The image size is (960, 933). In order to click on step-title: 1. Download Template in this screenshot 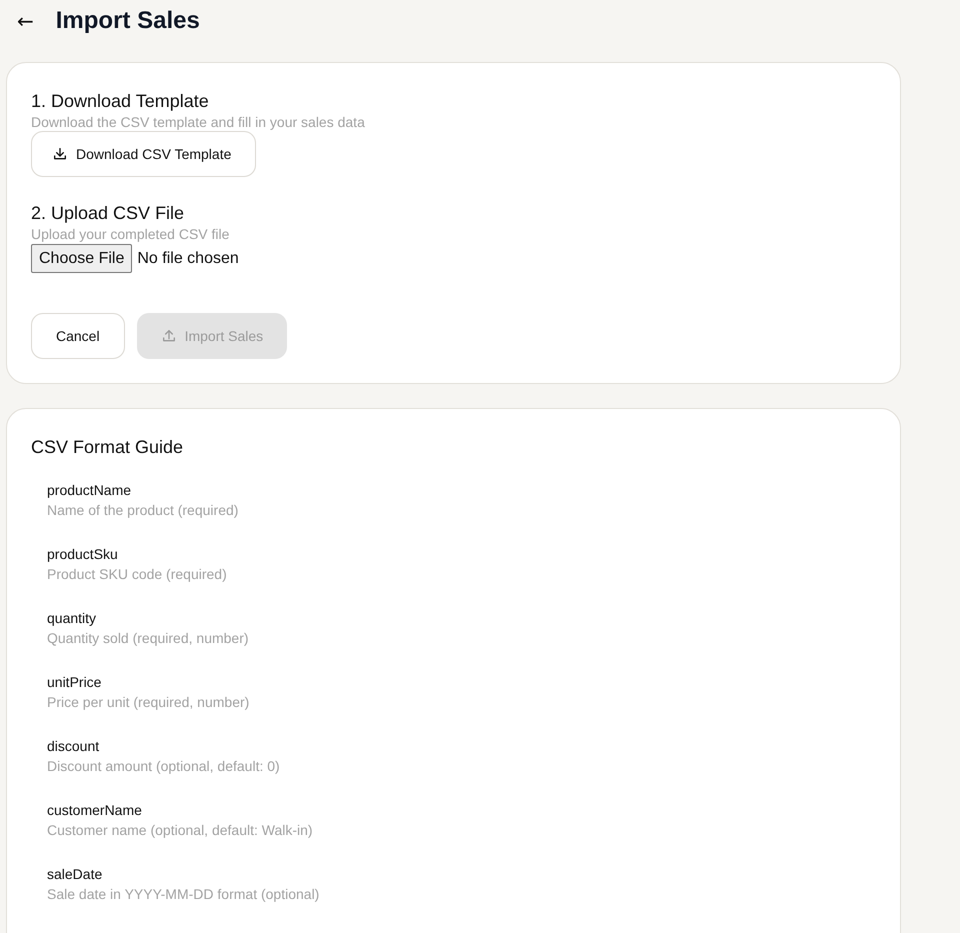, I will do `click(120, 101)`.